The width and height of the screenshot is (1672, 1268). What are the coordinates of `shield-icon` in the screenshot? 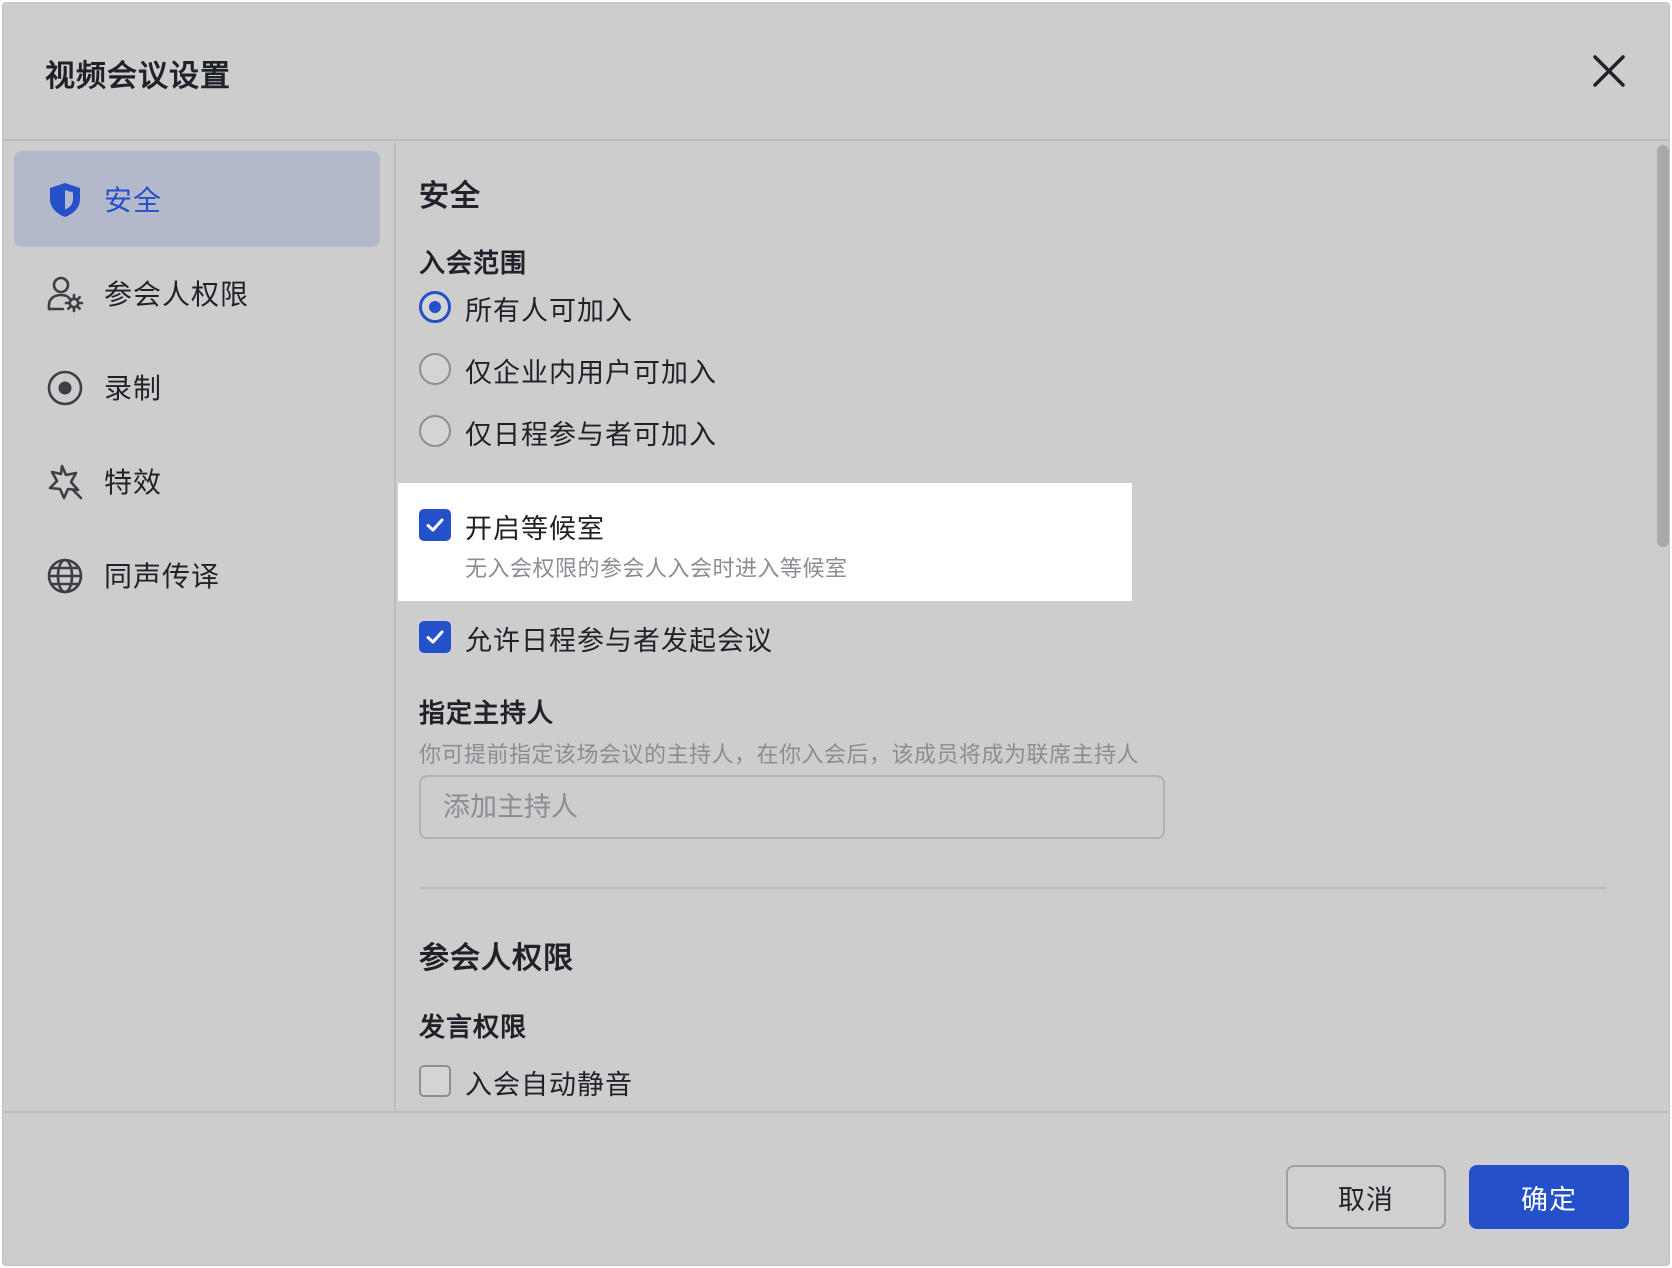 It's located at (65, 200).